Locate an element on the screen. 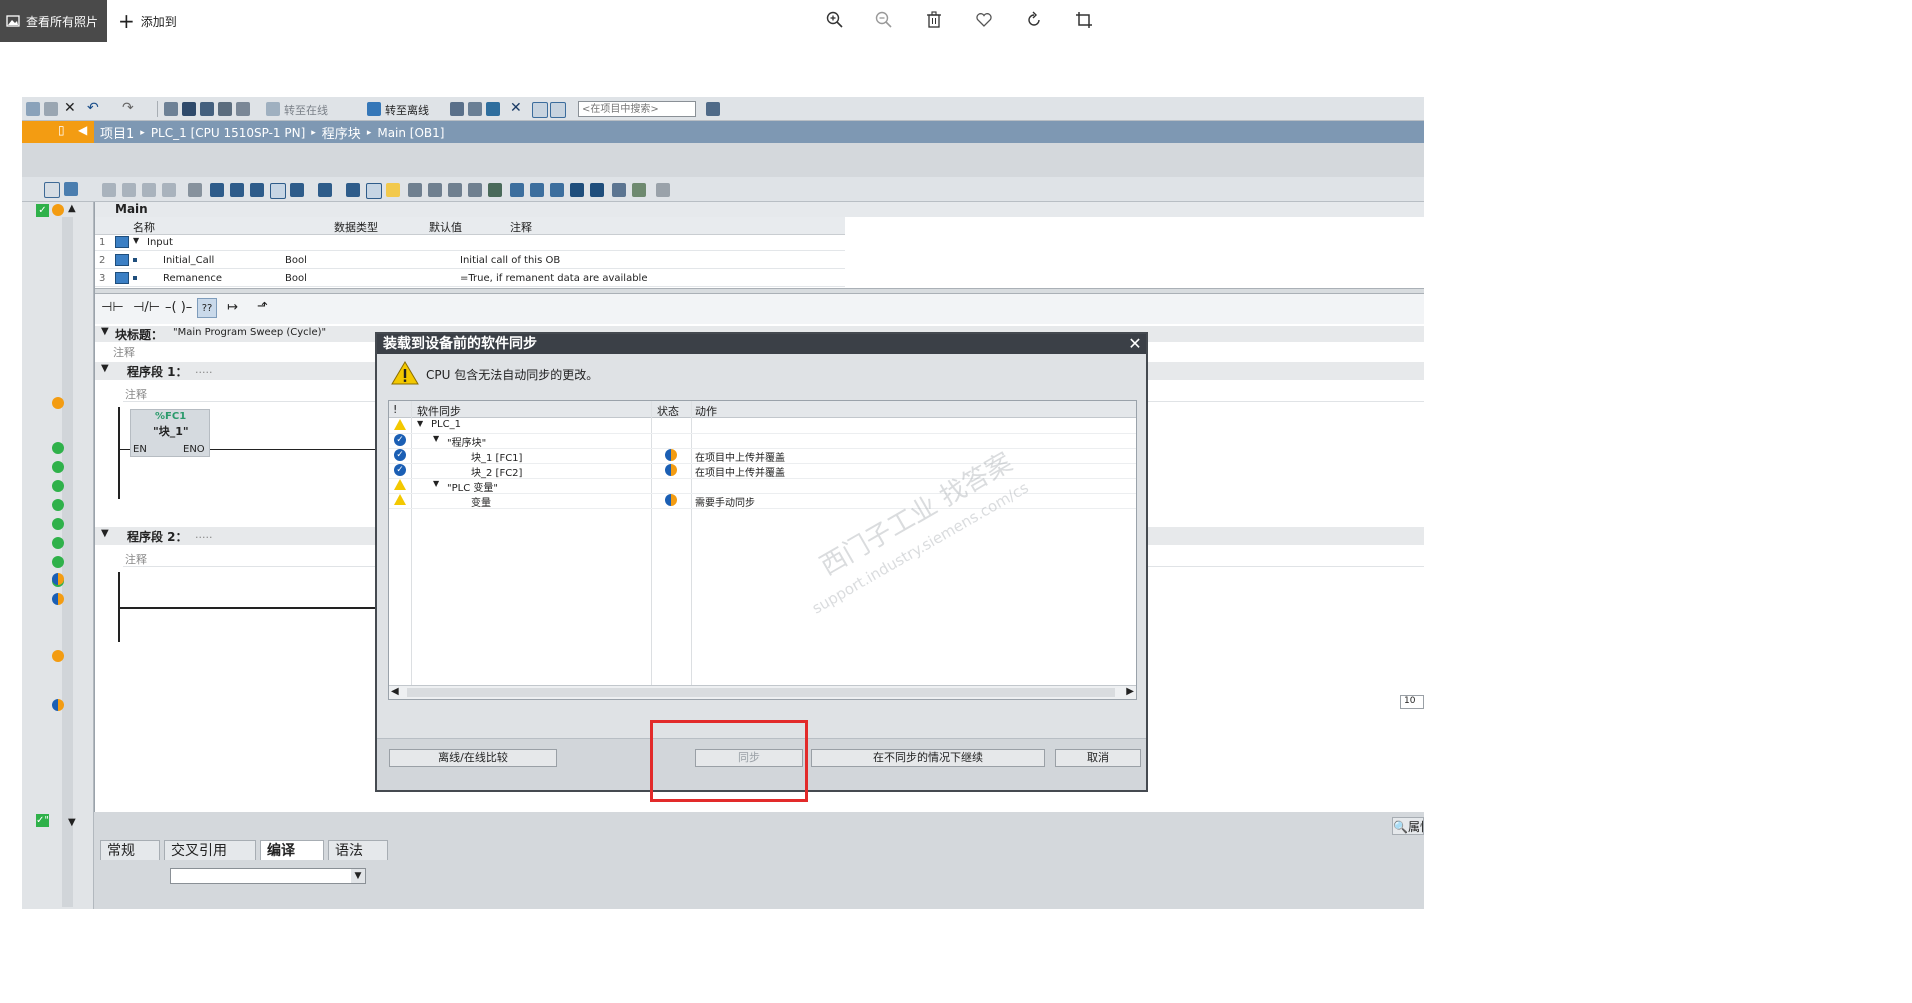 The width and height of the screenshot is (1912, 1003). monitor-on-off-icon is located at coordinates (619, 190).